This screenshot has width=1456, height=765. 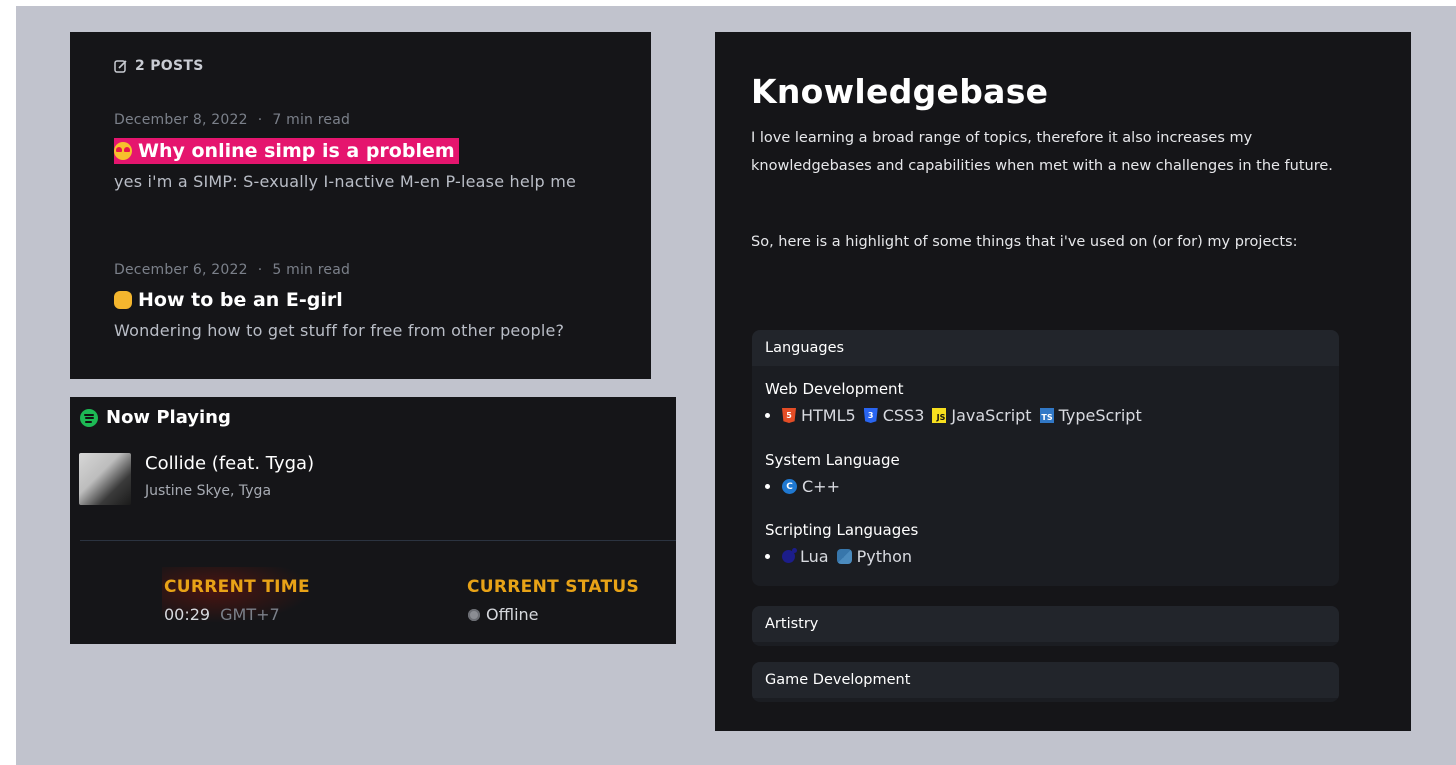 I want to click on current-status-label: CURRENT STATUS, so click(x=553, y=587).